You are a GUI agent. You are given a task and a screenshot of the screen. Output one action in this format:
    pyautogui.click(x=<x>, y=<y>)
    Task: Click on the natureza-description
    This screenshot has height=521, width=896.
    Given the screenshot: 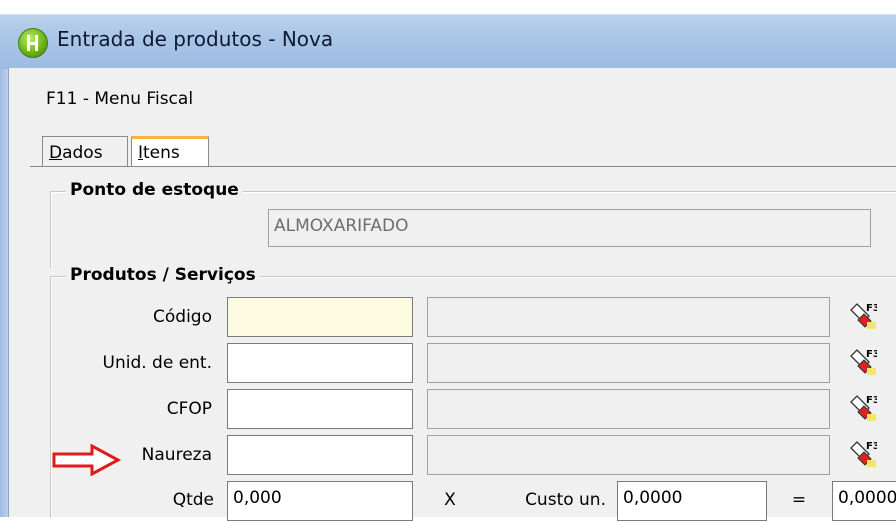 What is the action you would take?
    pyautogui.click(x=628, y=455)
    